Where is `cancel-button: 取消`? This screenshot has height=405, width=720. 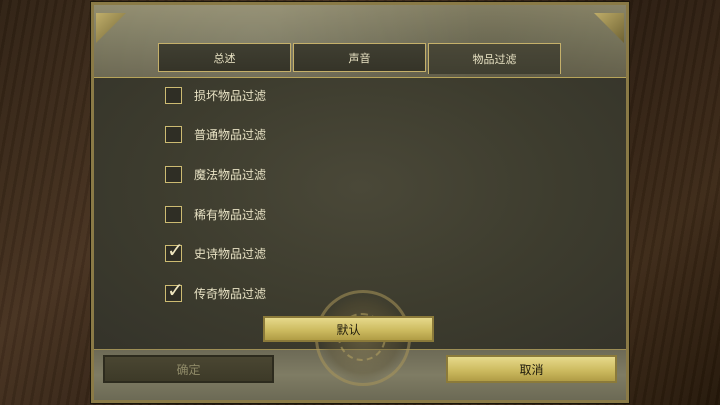 cancel-button: 取消 is located at coordinates (531, 369).